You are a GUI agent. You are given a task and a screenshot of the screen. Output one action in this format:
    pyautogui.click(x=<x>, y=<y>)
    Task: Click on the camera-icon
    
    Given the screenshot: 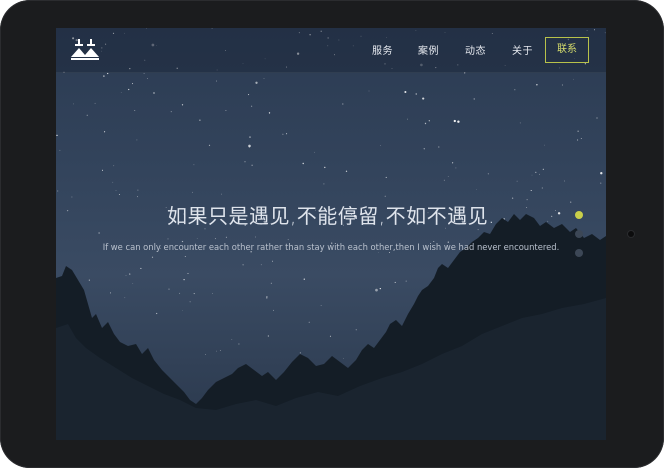 What is the action you would take?
    pyautogui.click(x=631, y=234)
    